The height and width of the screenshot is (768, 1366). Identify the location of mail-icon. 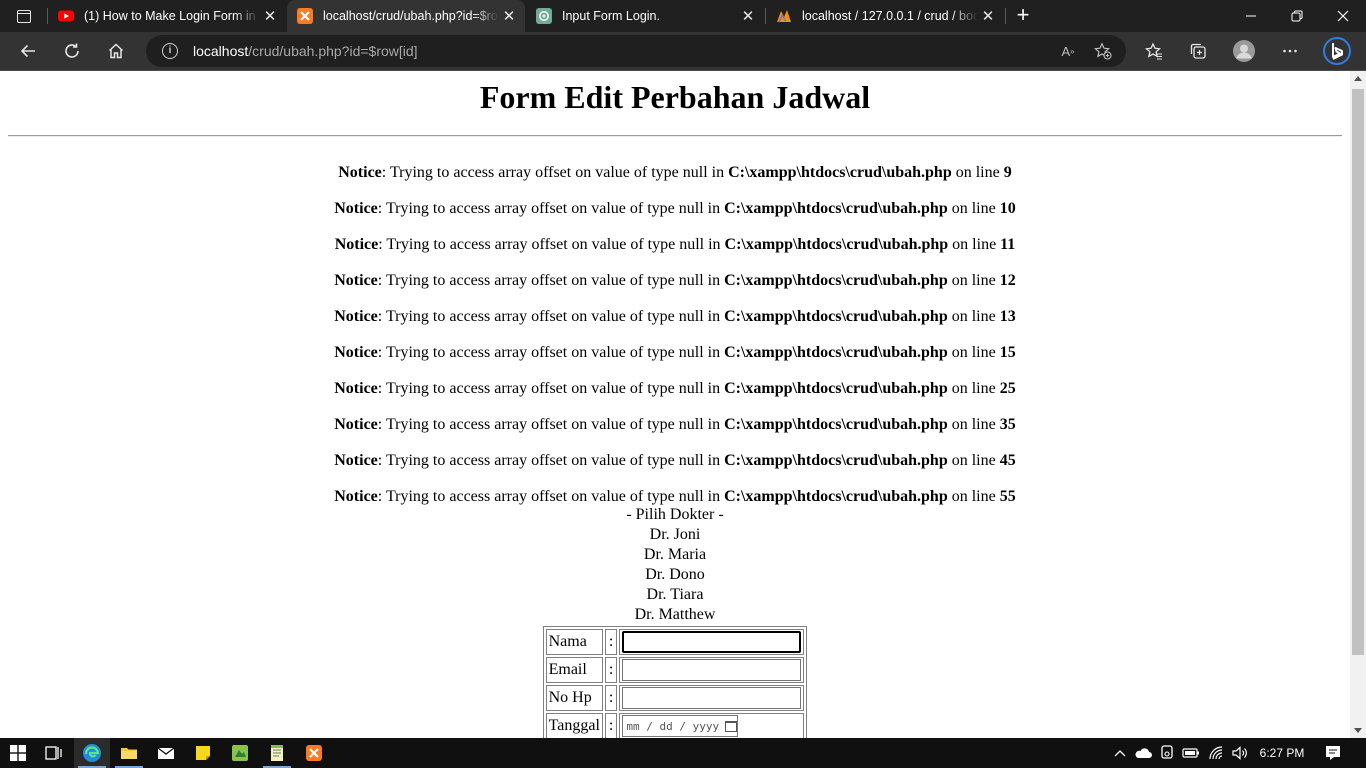
(166, 753).